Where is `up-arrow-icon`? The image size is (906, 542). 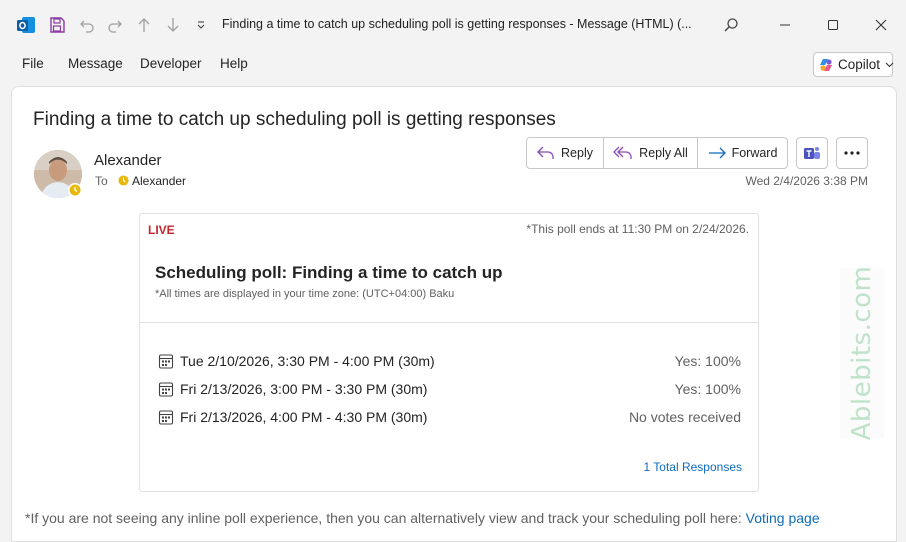
up-arrow-icon is located at coordinates (144, 25).